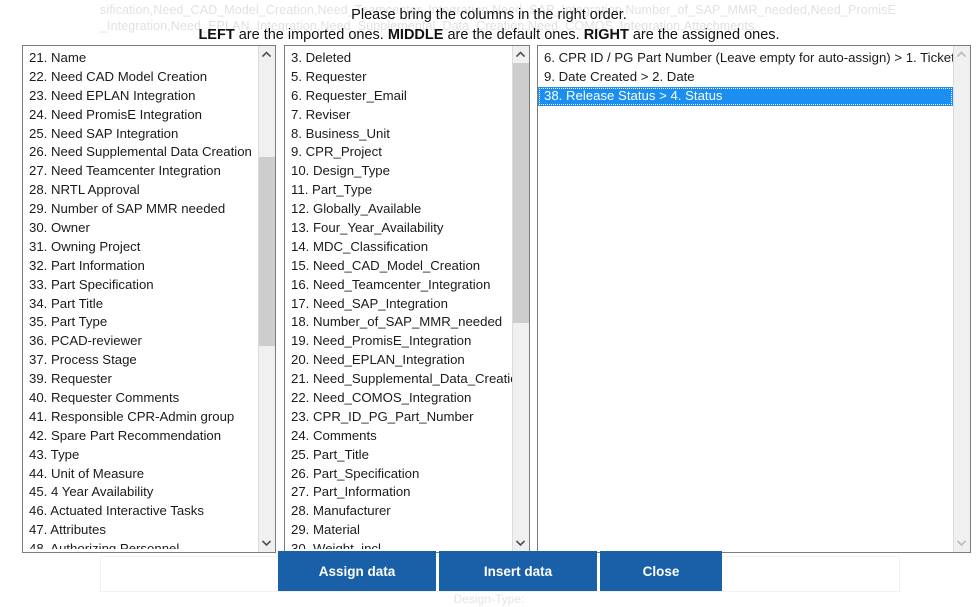  I want to click on list-item: 10. Design_Type, so click(398, 171).